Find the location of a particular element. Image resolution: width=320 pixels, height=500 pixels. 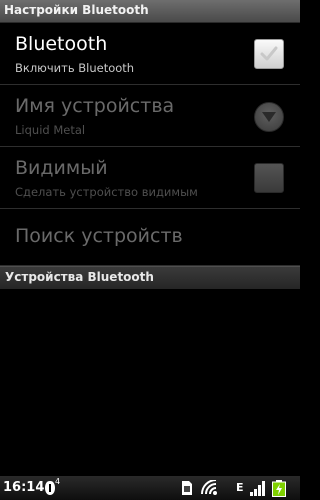

chevron-down-icon is located at coordinates (269, 117).